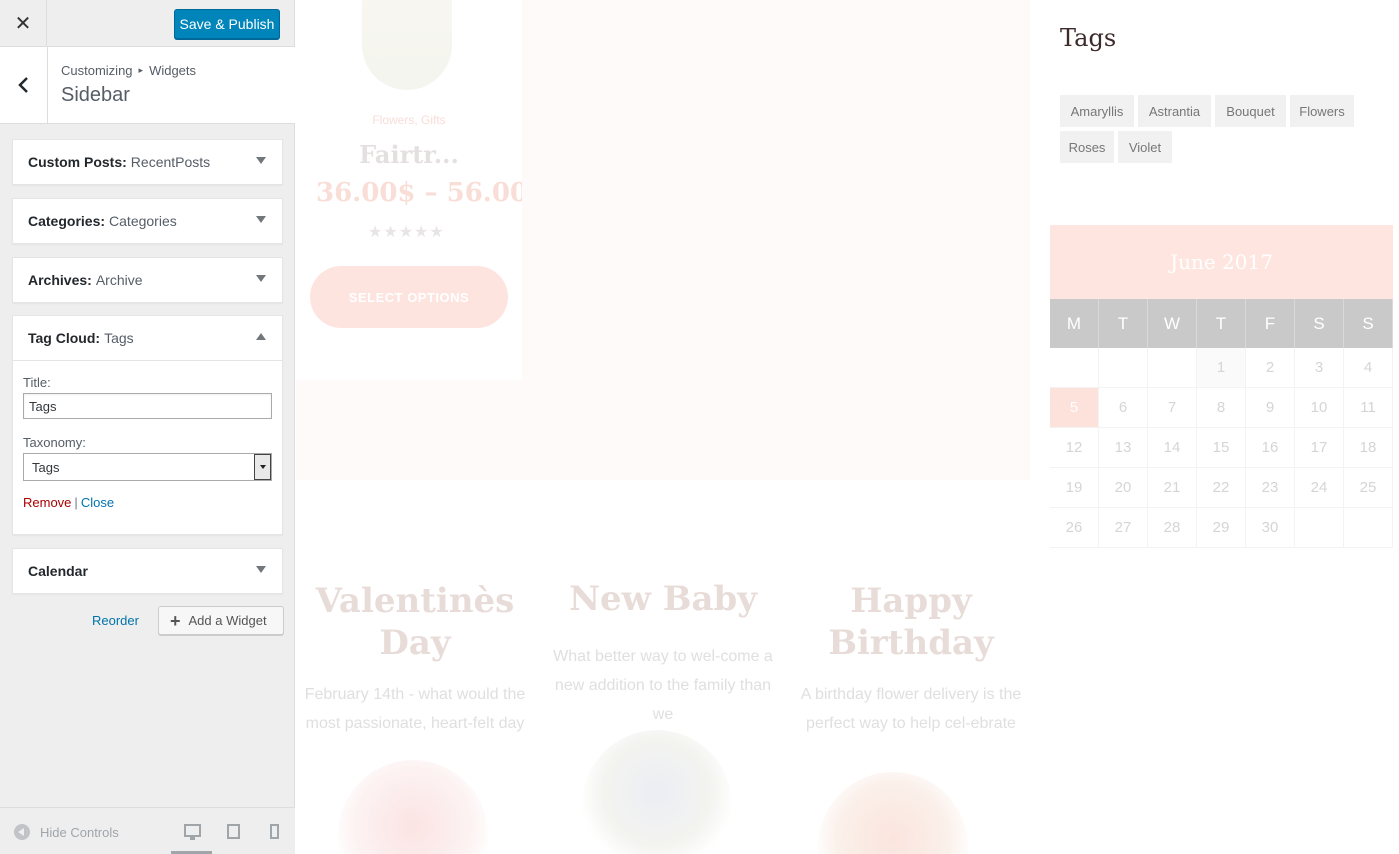  What do you see at coordinates (77, 162) in the screenshot?
I see `widget-type: Custom Posts:` at bounding box center [77, 162].